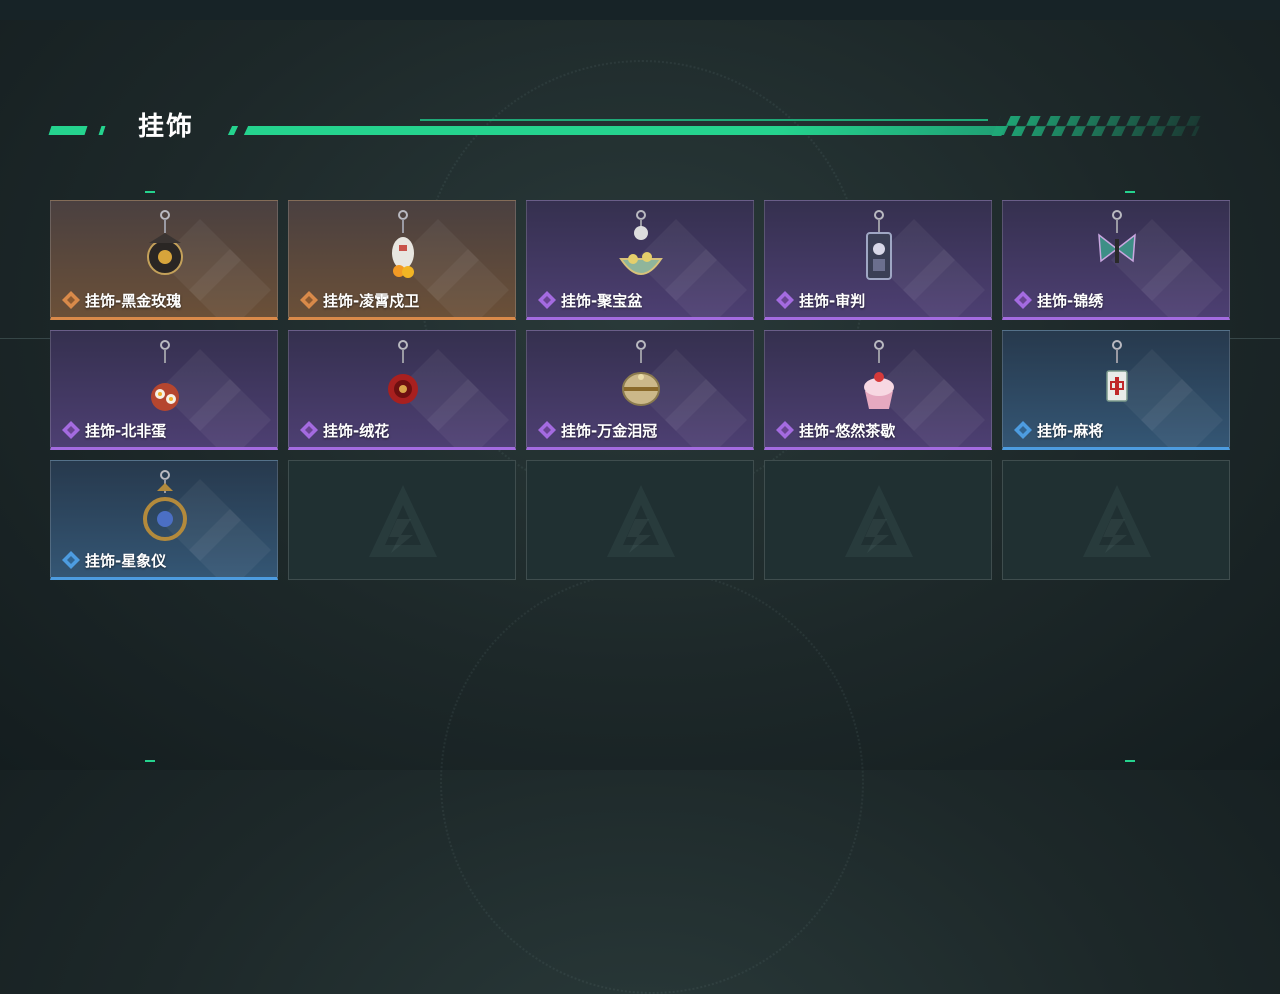 The height and width of the screenshot is (994, 1280). Describe the element at coordinates (403, 372) in the screenshot. I see `velvet-flower-charm-icon` at that location.